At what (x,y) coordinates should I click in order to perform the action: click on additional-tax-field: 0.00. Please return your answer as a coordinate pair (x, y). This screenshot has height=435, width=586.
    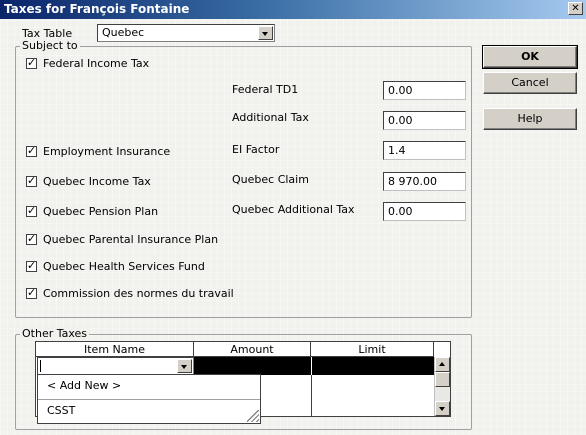
    Looking at the image, I should click on (424, 120).